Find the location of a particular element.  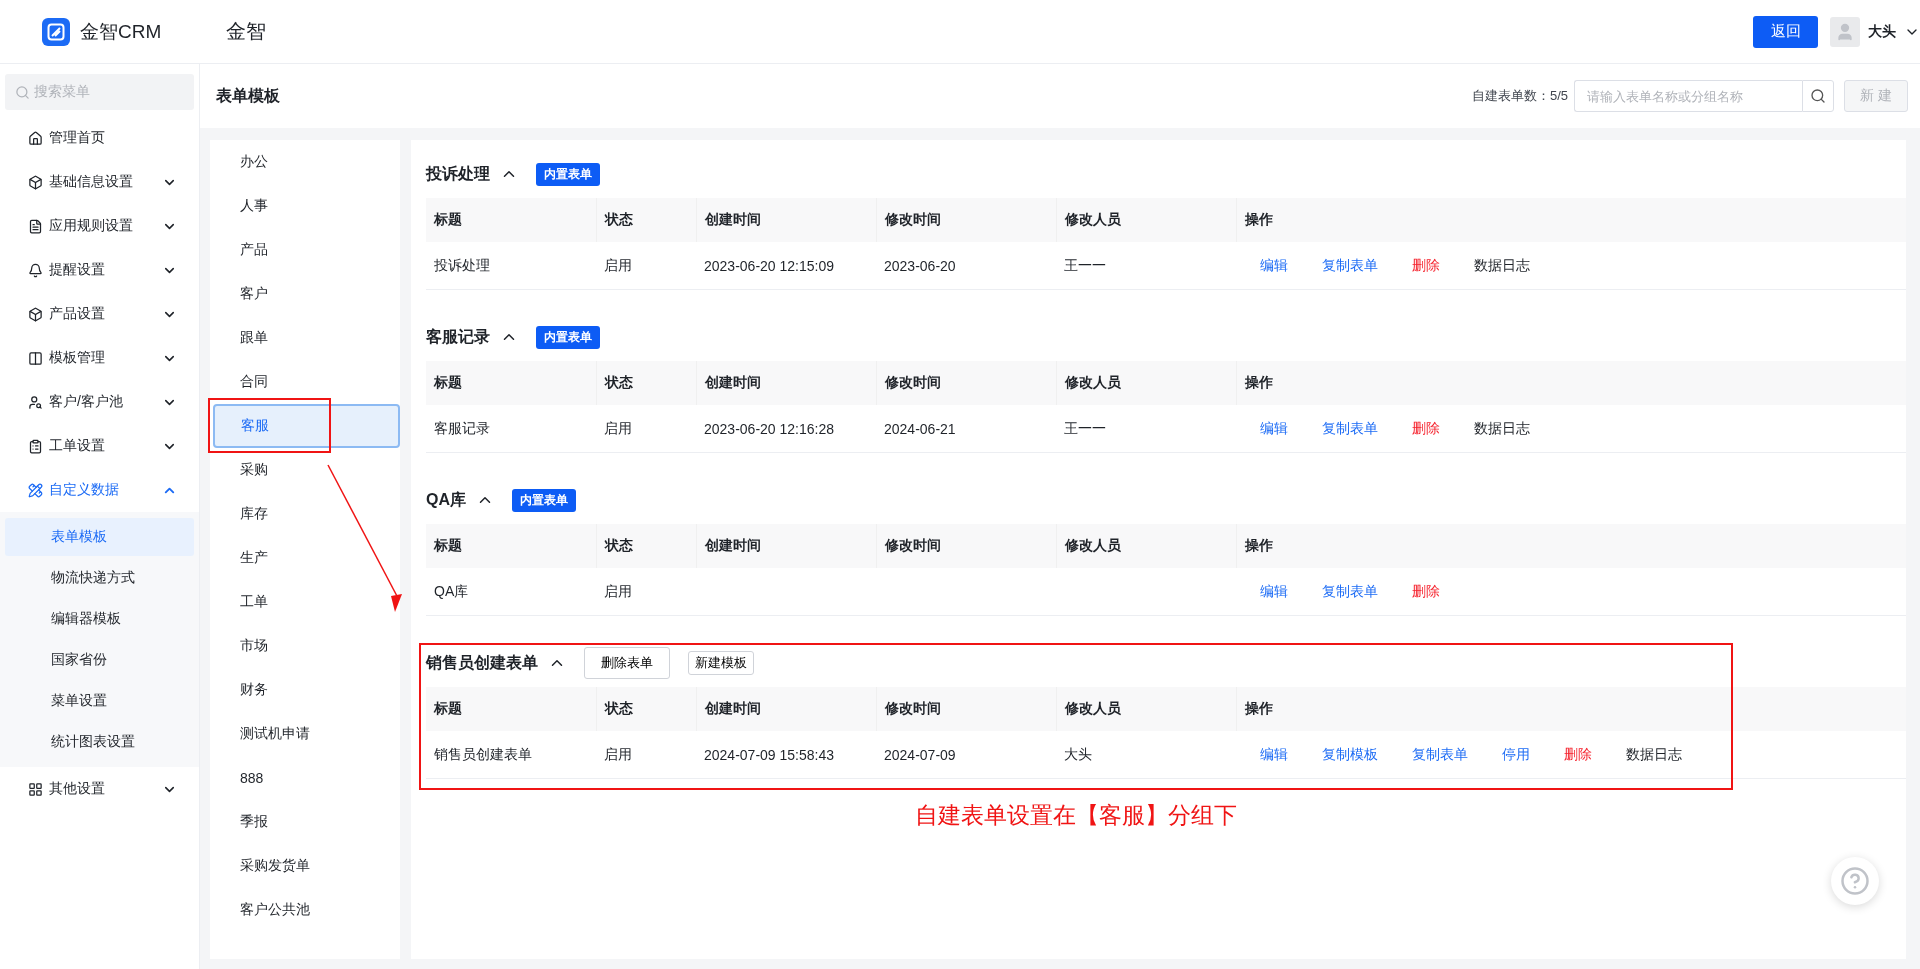

group-item: 客户 is located at coordinates (305, 294).